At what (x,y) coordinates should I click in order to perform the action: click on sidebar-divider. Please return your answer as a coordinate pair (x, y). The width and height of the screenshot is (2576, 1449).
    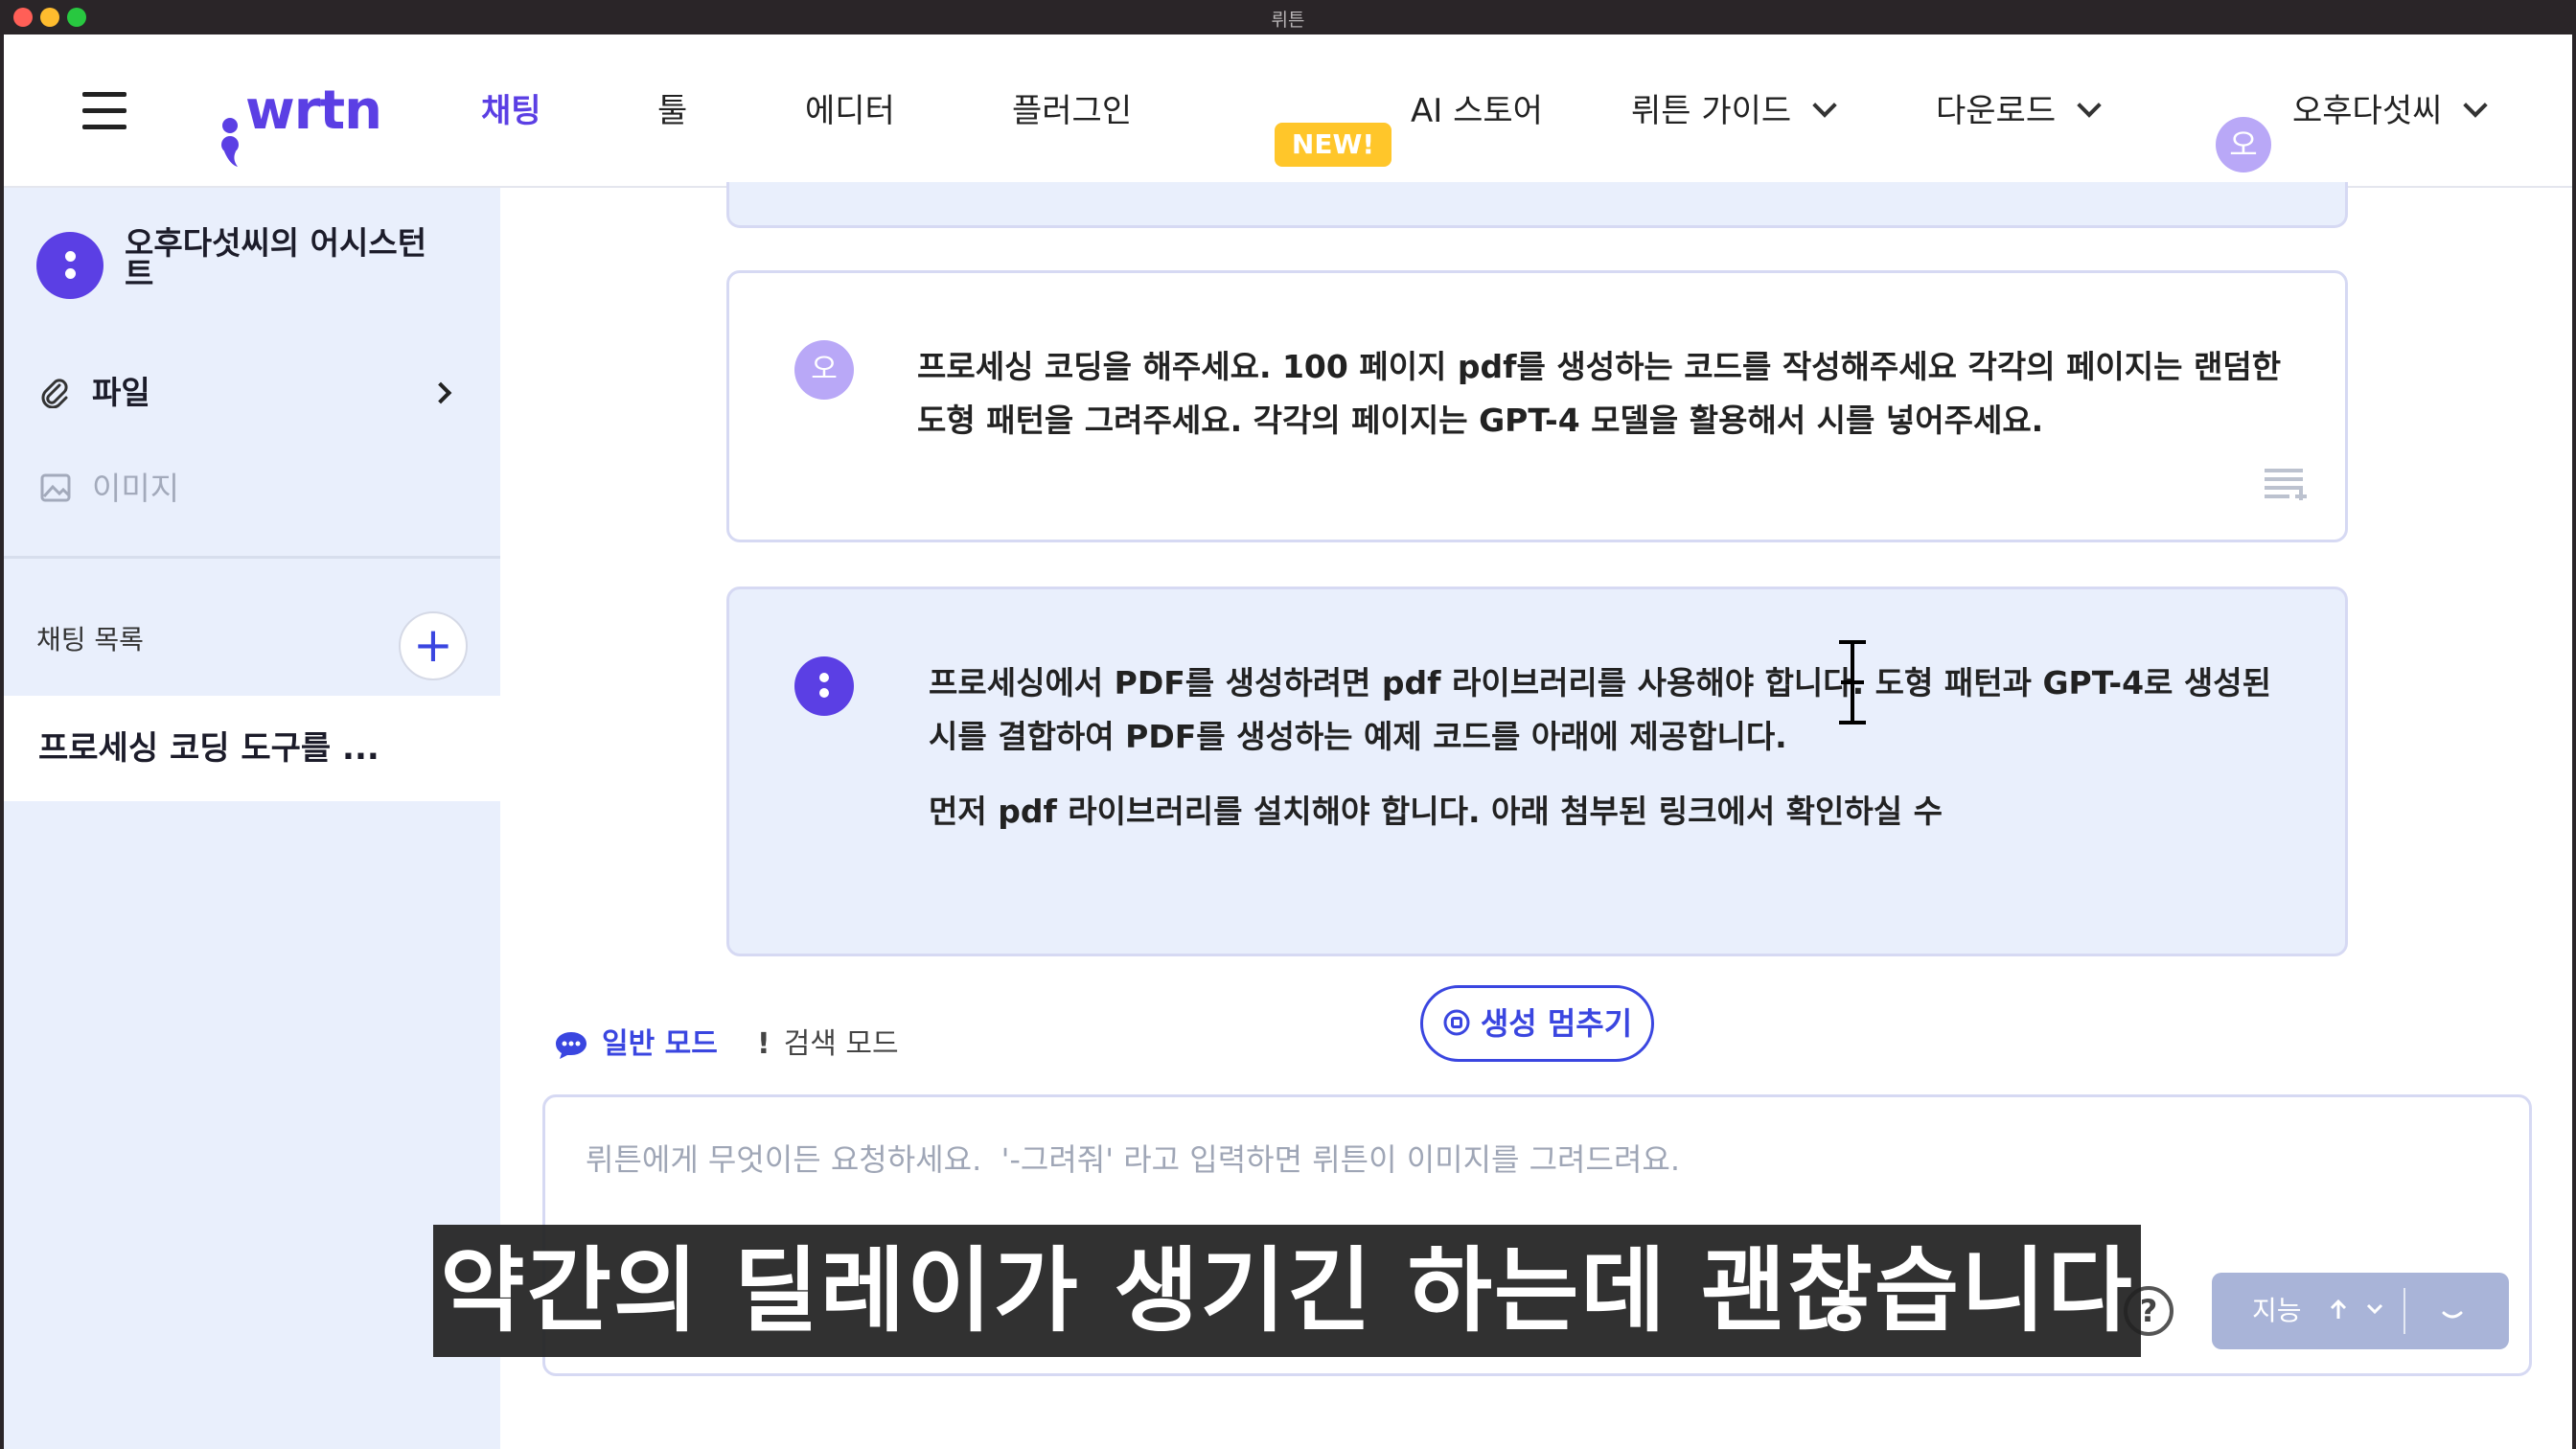
    Looking at the image, I should click on (252, 557).